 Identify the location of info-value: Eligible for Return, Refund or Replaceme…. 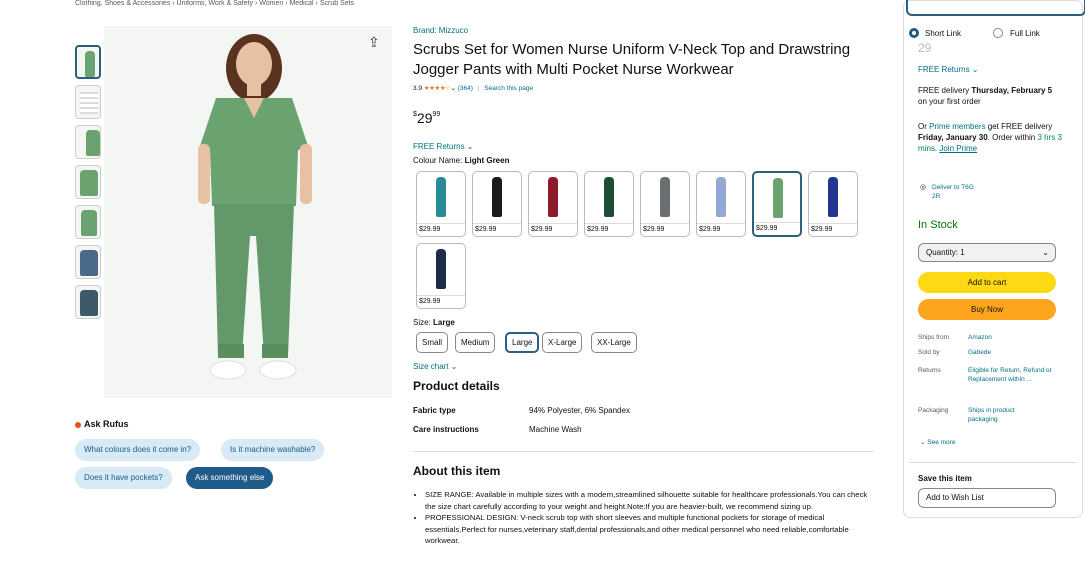
(1010, 380).